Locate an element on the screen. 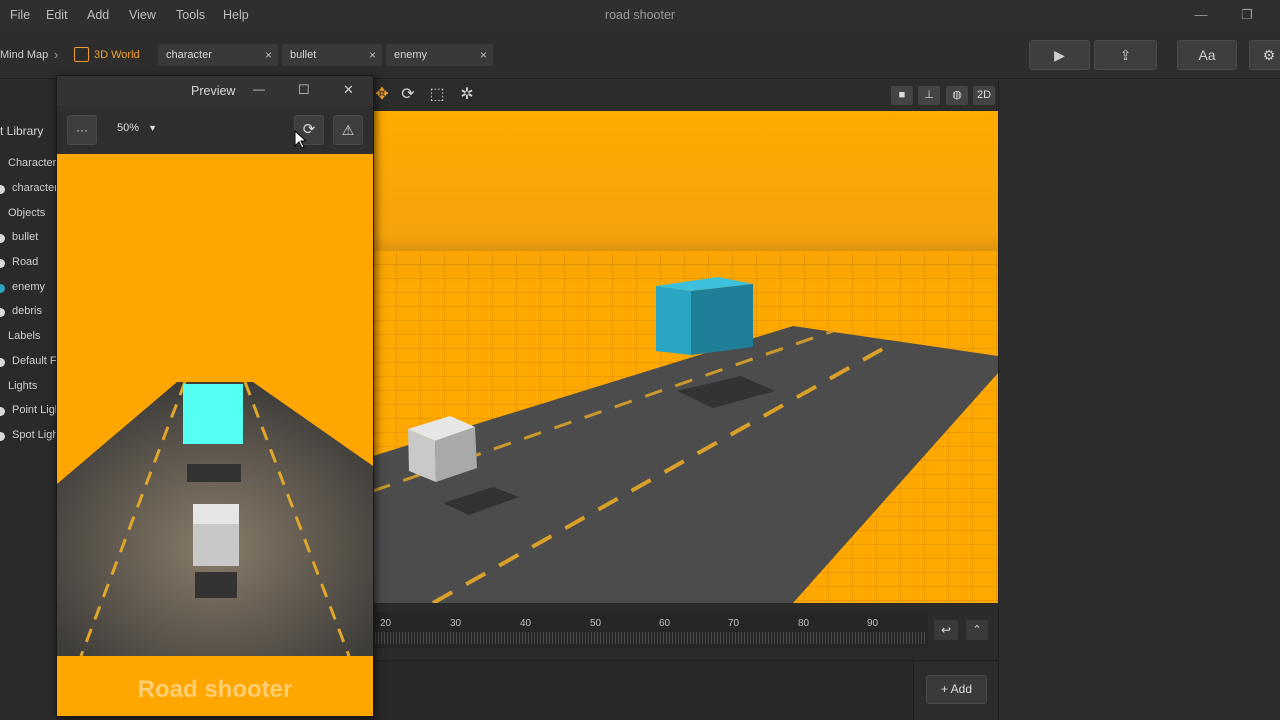  mode-2d-button: 2D is located at coordinates (984, 95).